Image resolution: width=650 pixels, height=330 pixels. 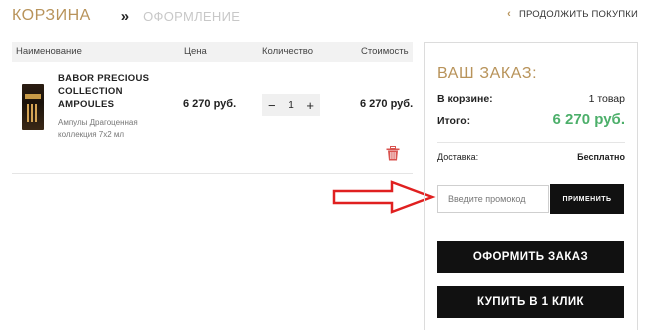 What do you see at coordinates (606, 99) in the screenshot?
I see `summary-cart-value: 1 товар` at bounding box center [606, 99].